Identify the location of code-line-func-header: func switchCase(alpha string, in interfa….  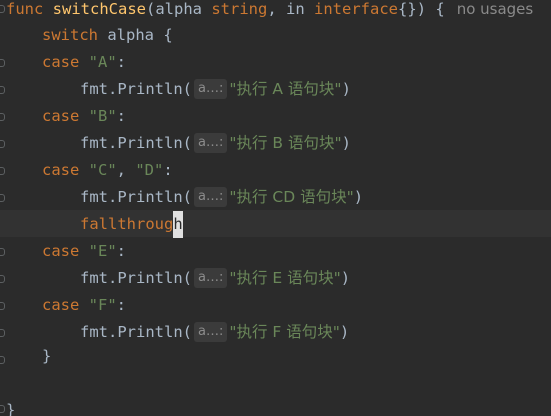
(269, 11).